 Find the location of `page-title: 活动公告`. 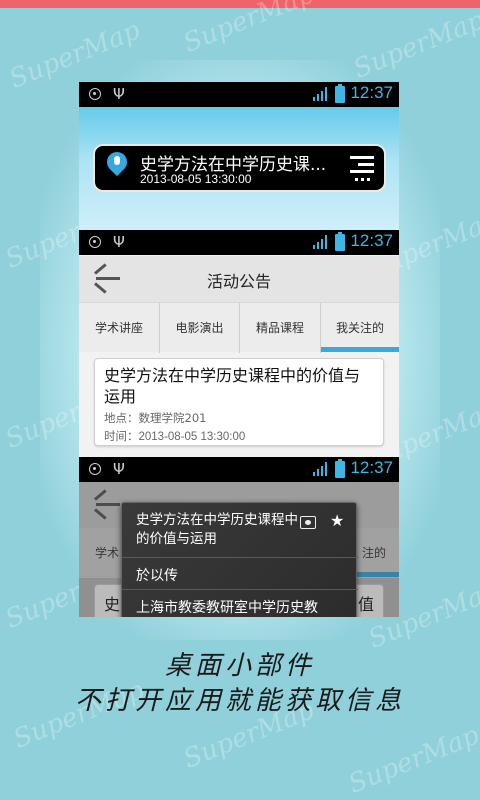

page-title: 活动公告 is located at coordinates (238, 281).